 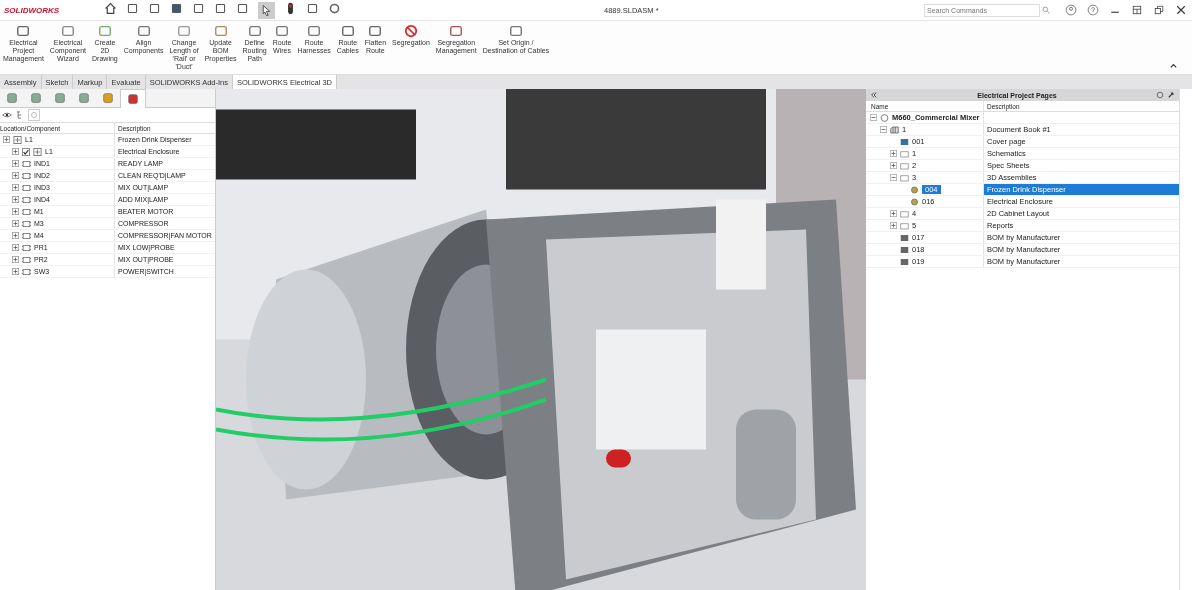 I want to click on tile-icon, so click(x=1137, y=10).